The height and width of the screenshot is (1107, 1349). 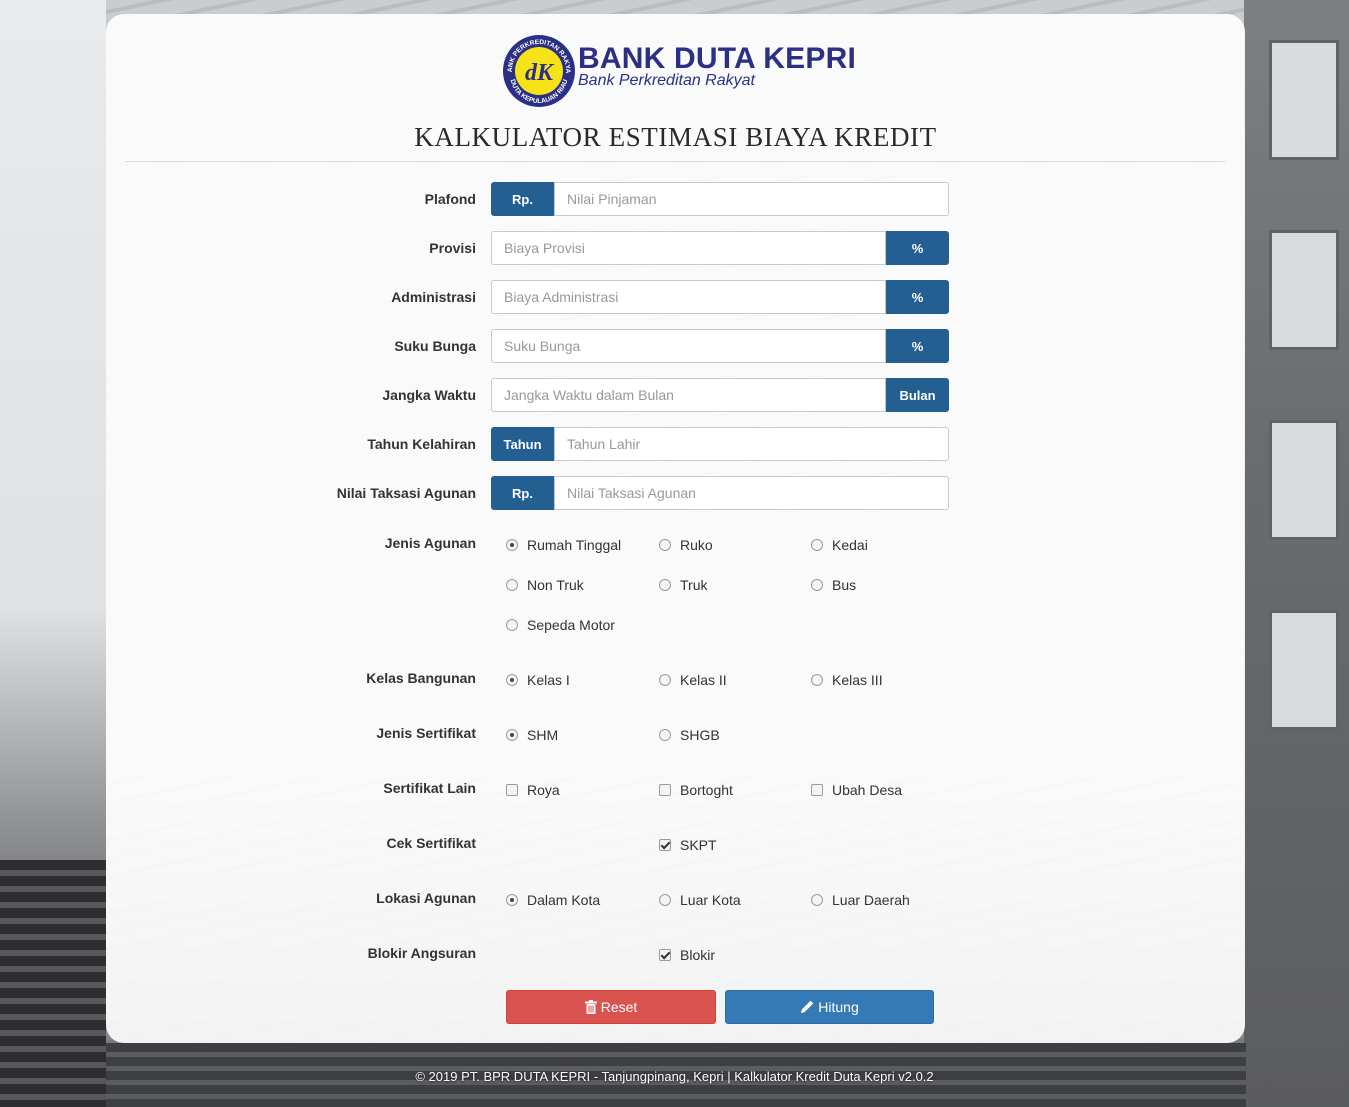 I want to click on checkbox-roya: Roya, so click(x=533, y=790).